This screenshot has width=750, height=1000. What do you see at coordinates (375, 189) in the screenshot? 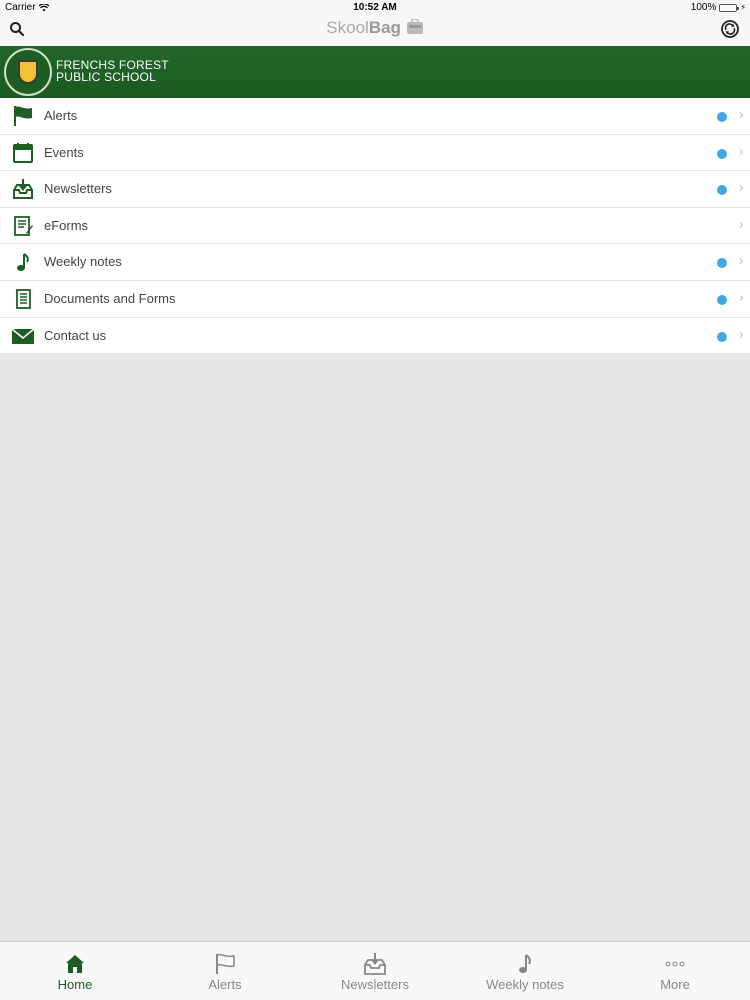
I see `menu-item-newsletters: Newsletters ›` at bounding box center [375, 189].